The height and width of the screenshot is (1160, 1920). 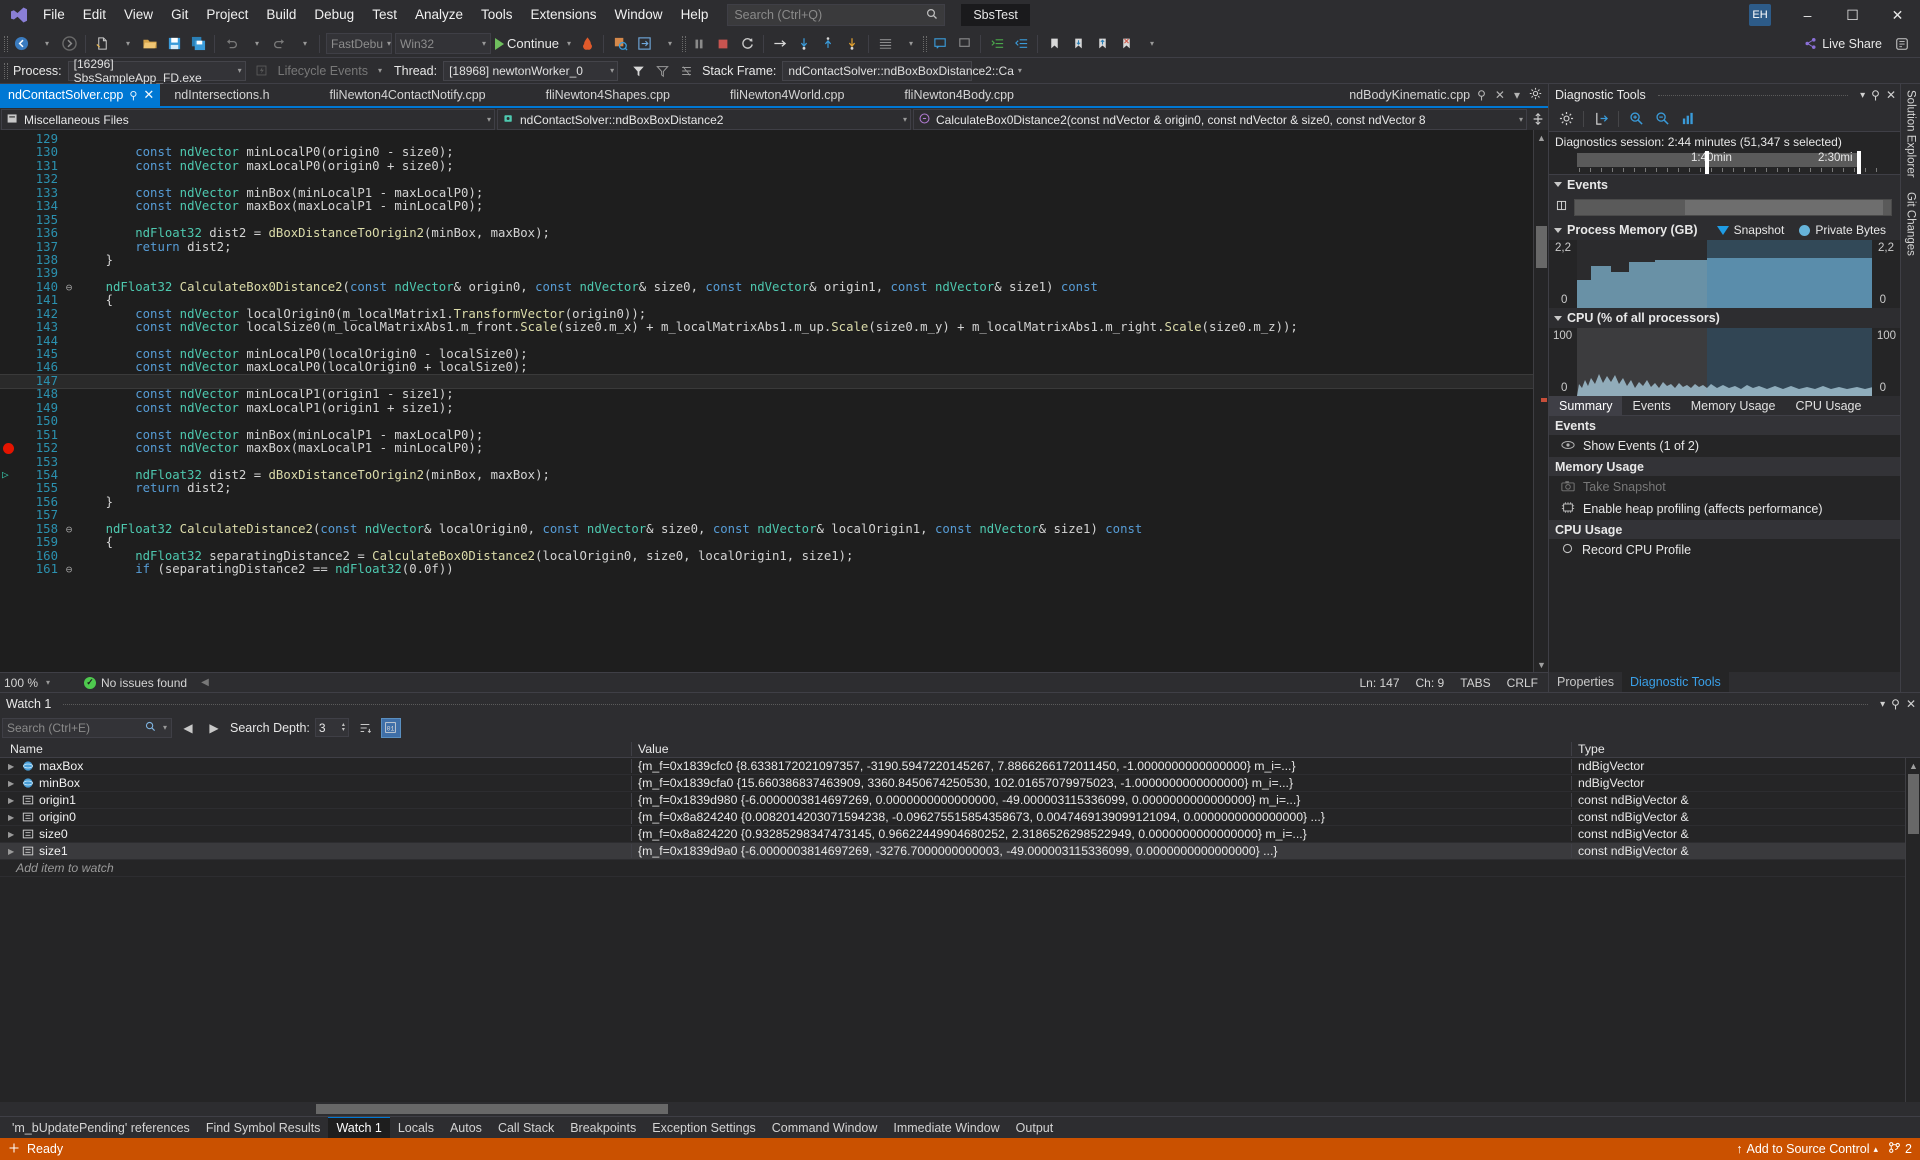 What do you see at coordinates (1102, 748) in the screenshot?
I see `column-header-value: Value` at bounding box center [1102, 748].